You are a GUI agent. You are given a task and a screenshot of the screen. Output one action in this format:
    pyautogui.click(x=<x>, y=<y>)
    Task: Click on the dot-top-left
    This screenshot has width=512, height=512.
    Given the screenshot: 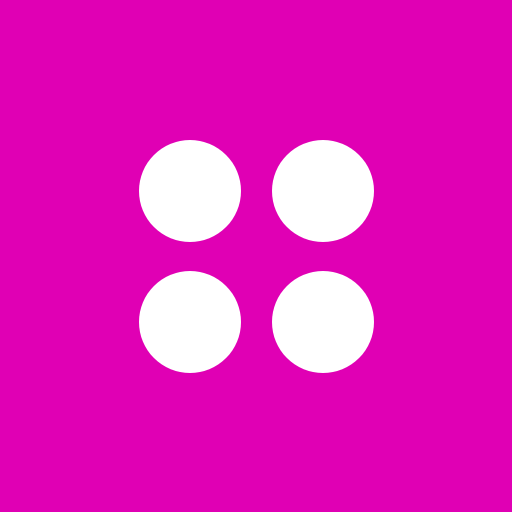 What is the action you would take?
    pyautogui.click(x=190, y=191)
    